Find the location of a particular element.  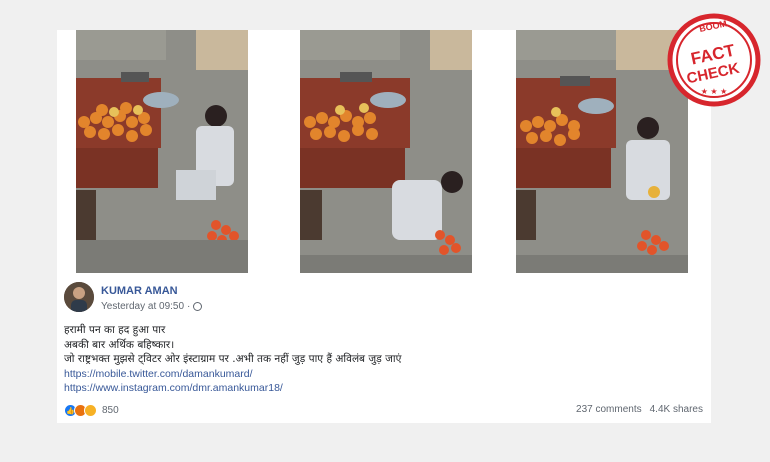

post-timestamp: Yesterday at 09:50 is located at coordinates (142, 306).